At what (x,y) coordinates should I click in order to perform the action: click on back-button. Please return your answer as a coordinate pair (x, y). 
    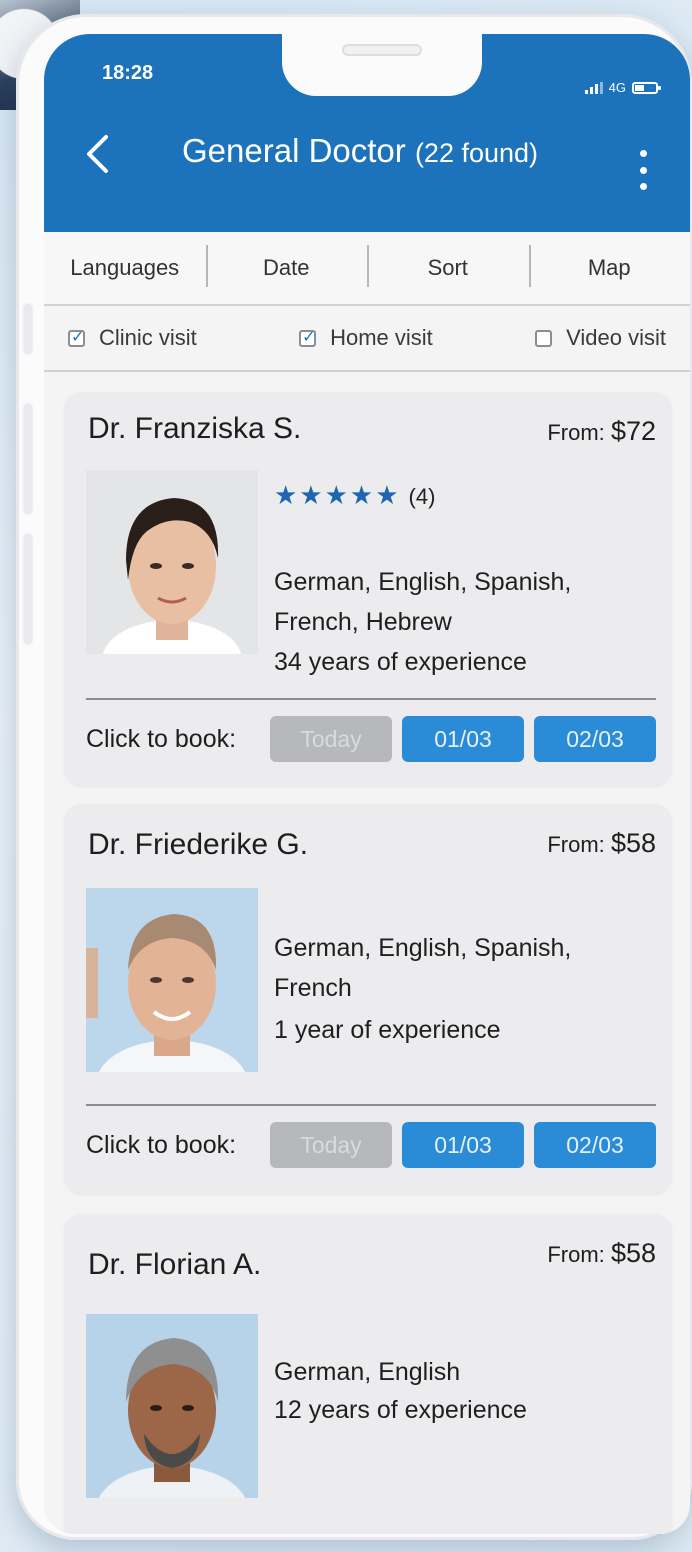
    Looking at the image, I should click on (104, 154).